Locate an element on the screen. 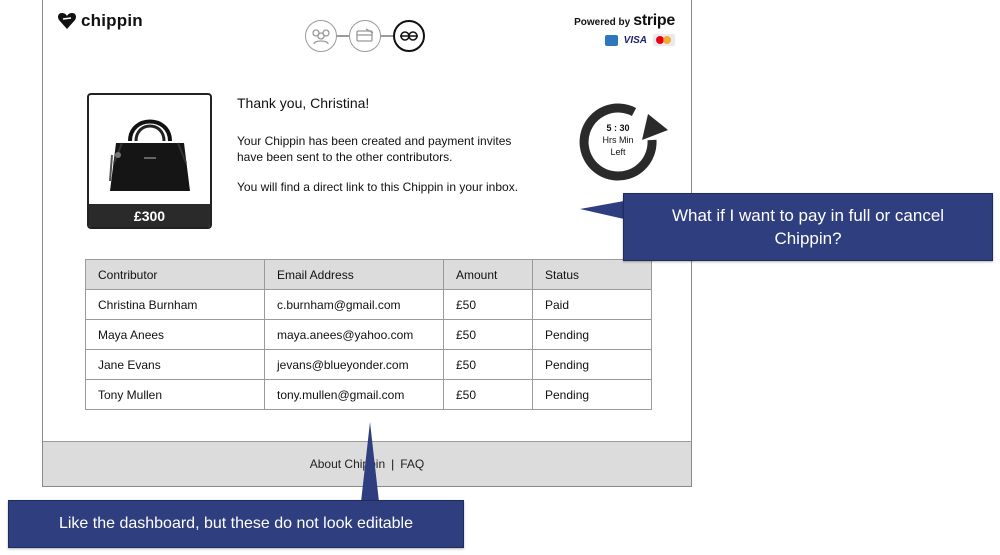  handbag-icon is located at coordinates (149, 155).